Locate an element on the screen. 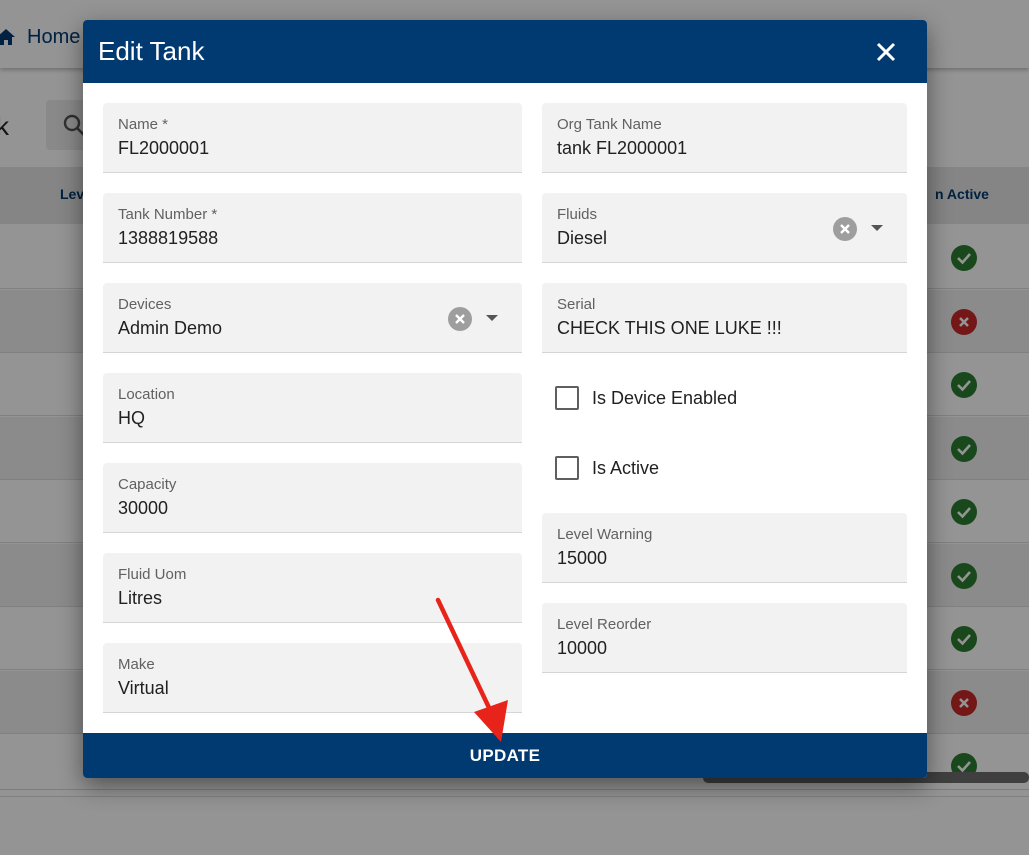 The width and height of the screenshot is (1029, 855). devices-select: Devices Admin Demo is located at coordinates (312, 318).